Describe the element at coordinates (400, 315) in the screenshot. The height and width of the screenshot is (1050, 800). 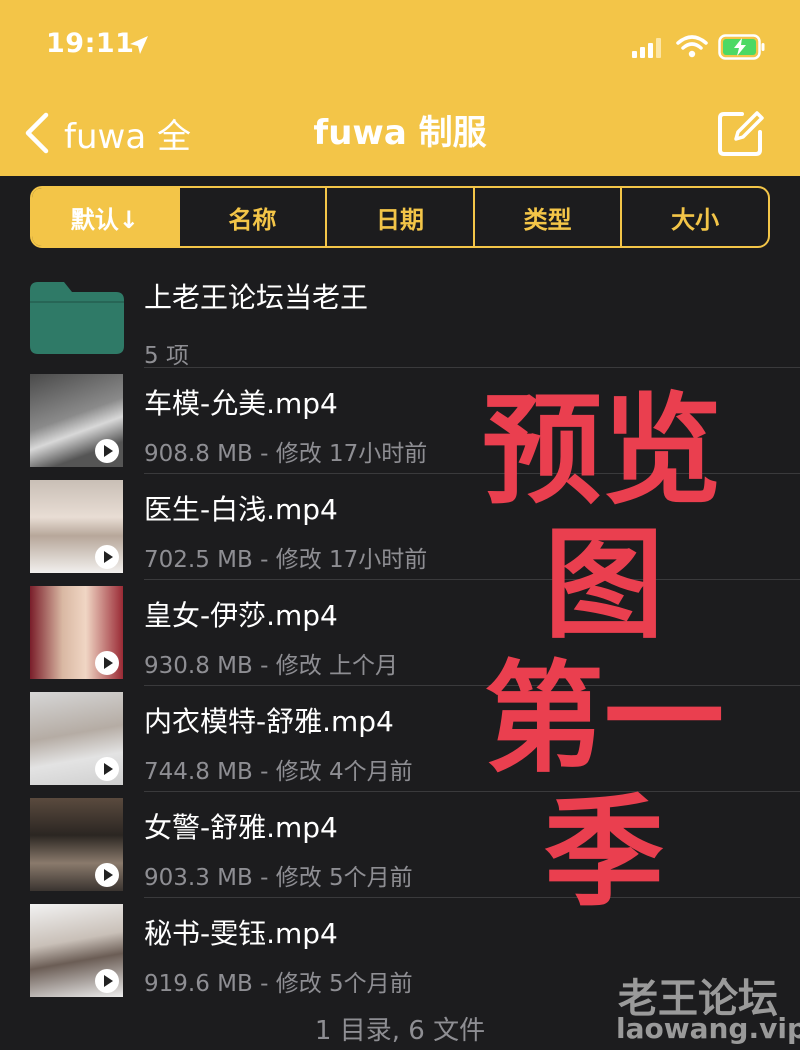
I see `folder-row: 上老王论坛当老王 5 项` at that location.